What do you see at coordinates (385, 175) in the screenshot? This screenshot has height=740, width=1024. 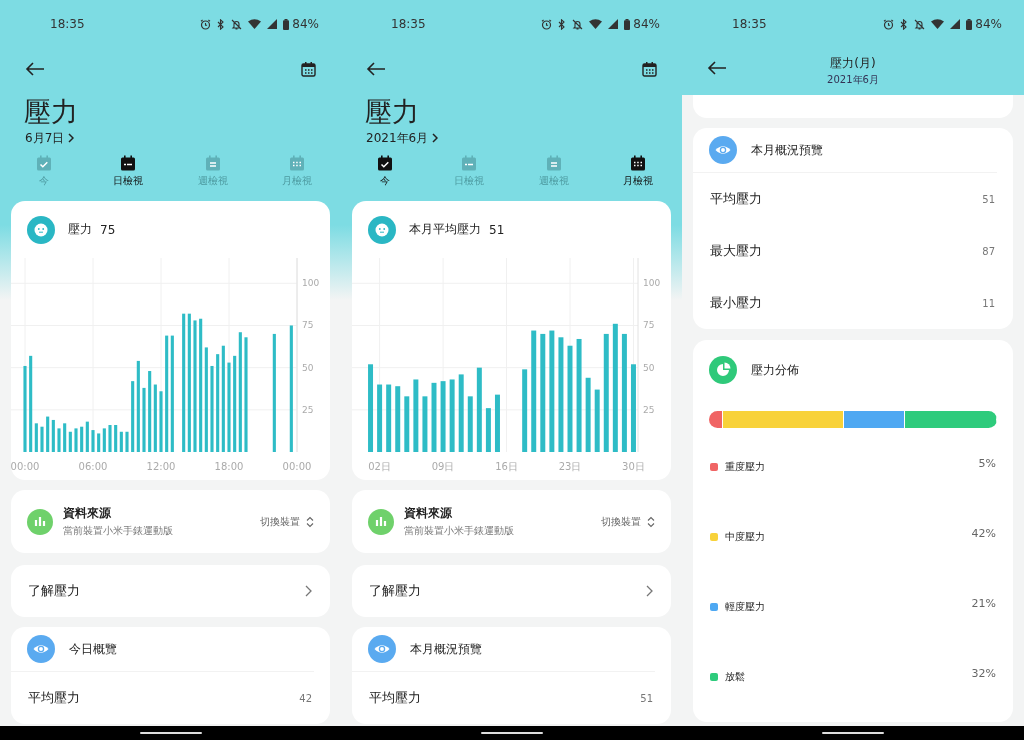 I see `view-tab: 今` at bounding box center [385, 175].